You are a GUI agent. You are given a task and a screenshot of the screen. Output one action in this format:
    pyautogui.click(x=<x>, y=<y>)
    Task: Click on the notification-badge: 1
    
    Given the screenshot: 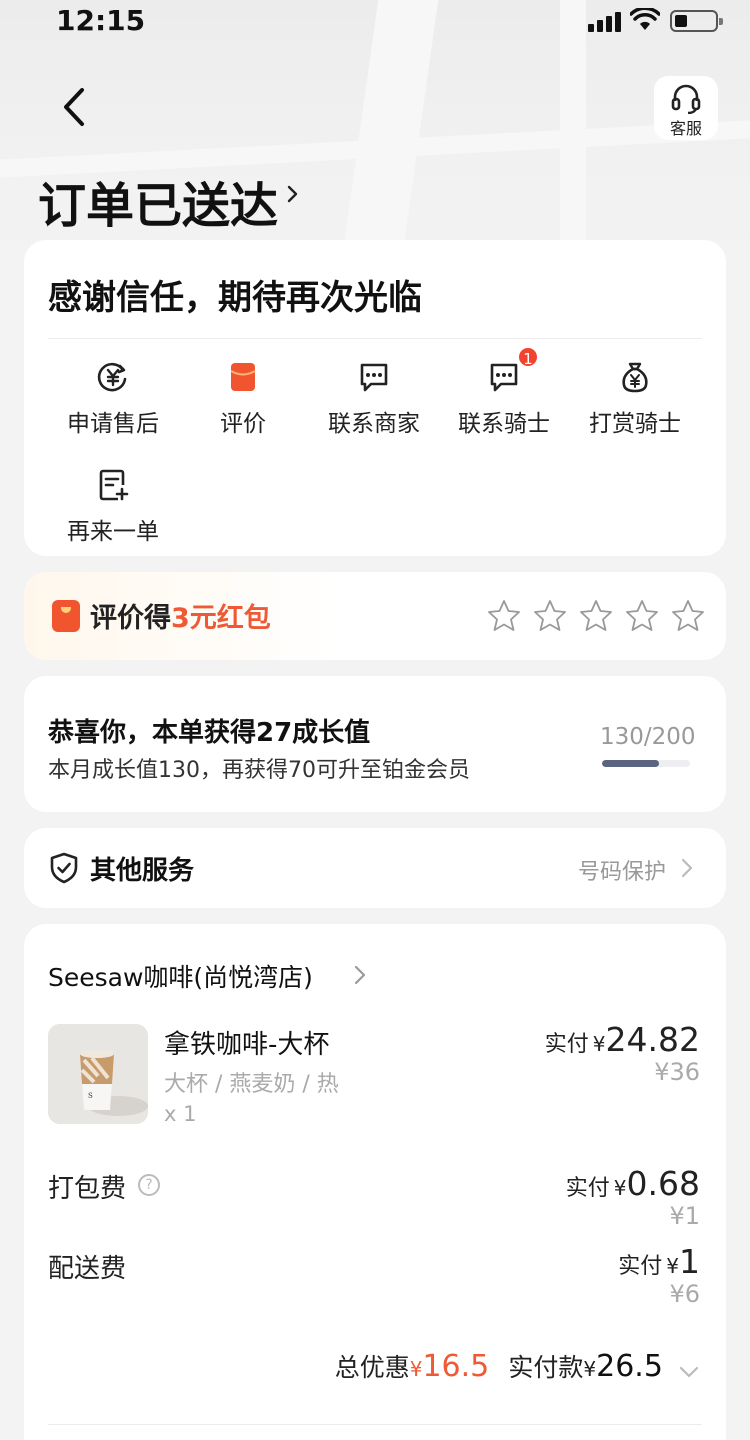 What is the action you would take?
    pyautogui.click(x=528, y=357)
    